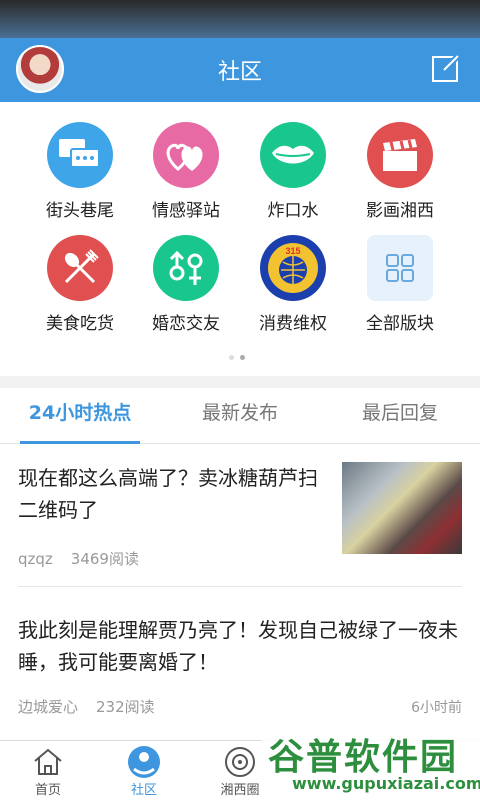  What do you see at coordinates (400, 324) in the screenshot?
I see `category-label: 全部版块` at bounding box center [400, 324].